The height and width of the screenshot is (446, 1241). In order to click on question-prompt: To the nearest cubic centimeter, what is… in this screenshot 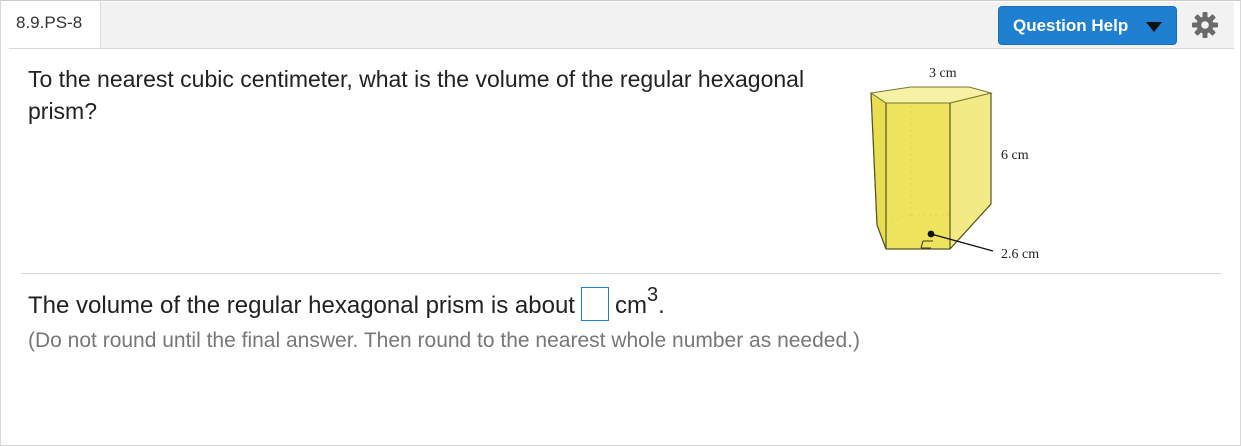, I will do `click(416, 95)`.